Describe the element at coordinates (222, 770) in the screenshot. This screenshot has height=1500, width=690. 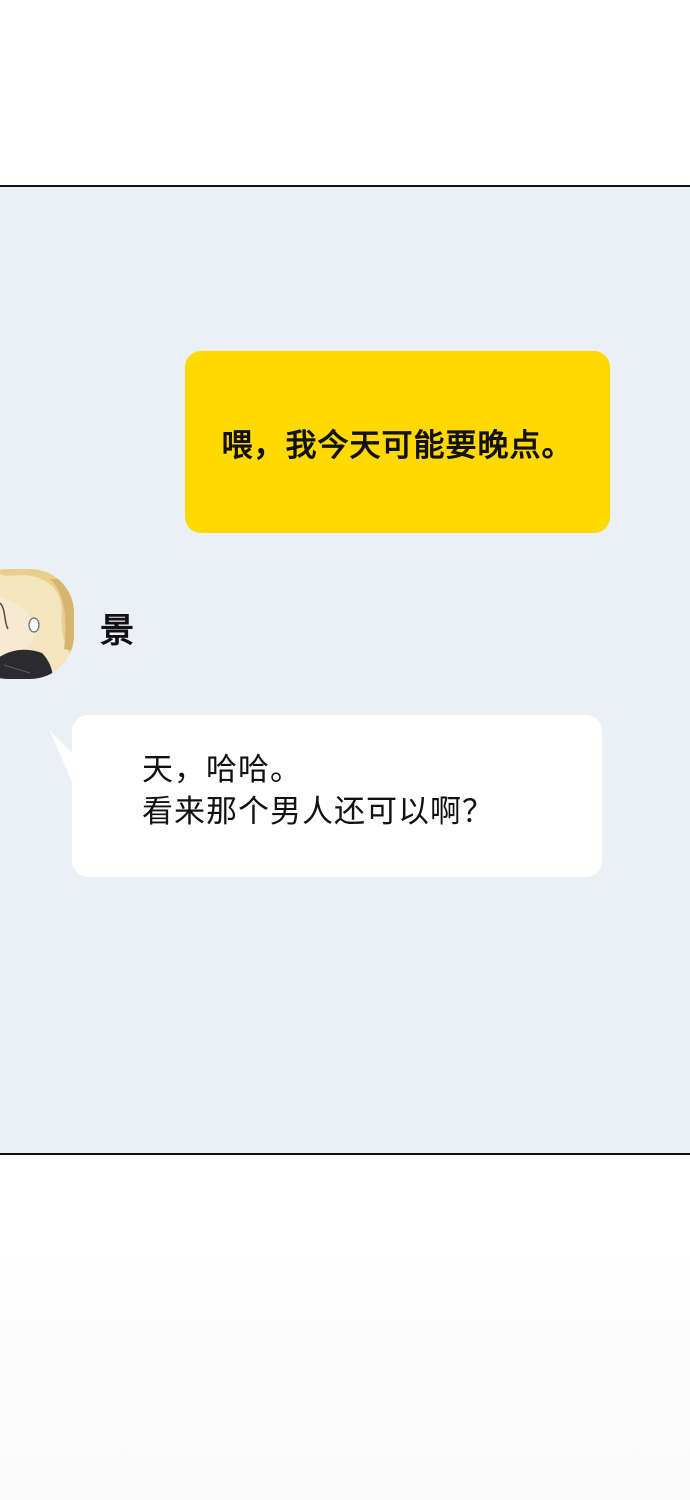
I see `incoming-message-line-1: 天，哈哈。` at that location.